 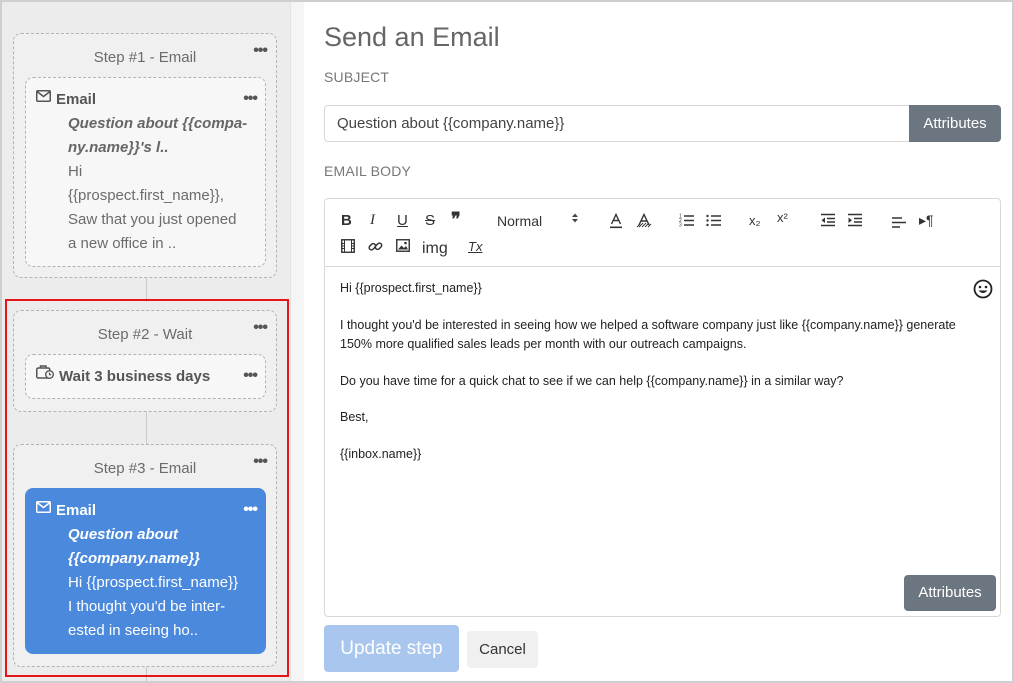 What do you see at coordinates (662, 233) in the screenshot?
I see `editor-toolbar: B I U S ❞ Normal 123 x₂ x² ▸¶ img Tx` at bounding box center [662, 233].